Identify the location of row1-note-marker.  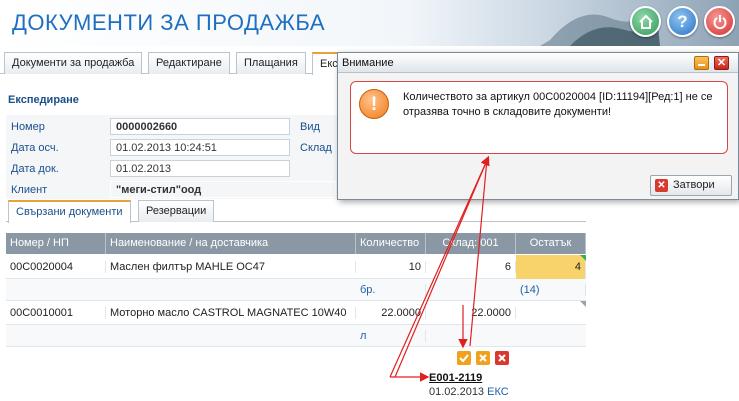
(583, 258).